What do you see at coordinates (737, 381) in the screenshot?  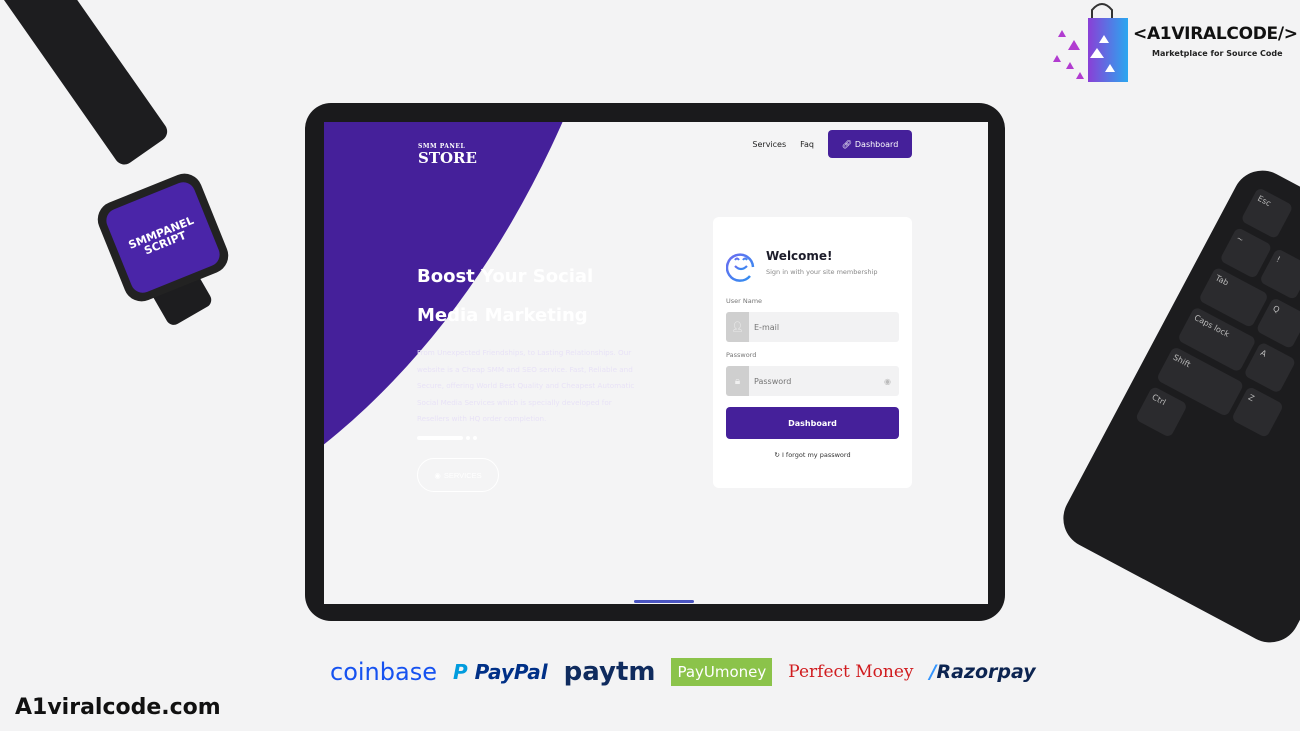 I see `lock-icon: 🔒︎` at bounding box center [737, 381].